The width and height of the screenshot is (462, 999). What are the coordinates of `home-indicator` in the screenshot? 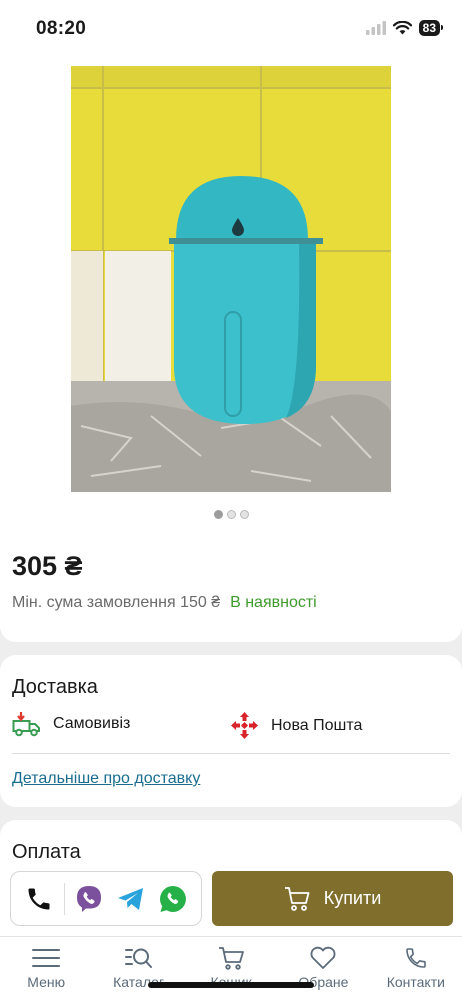 It's located at (231, 985).